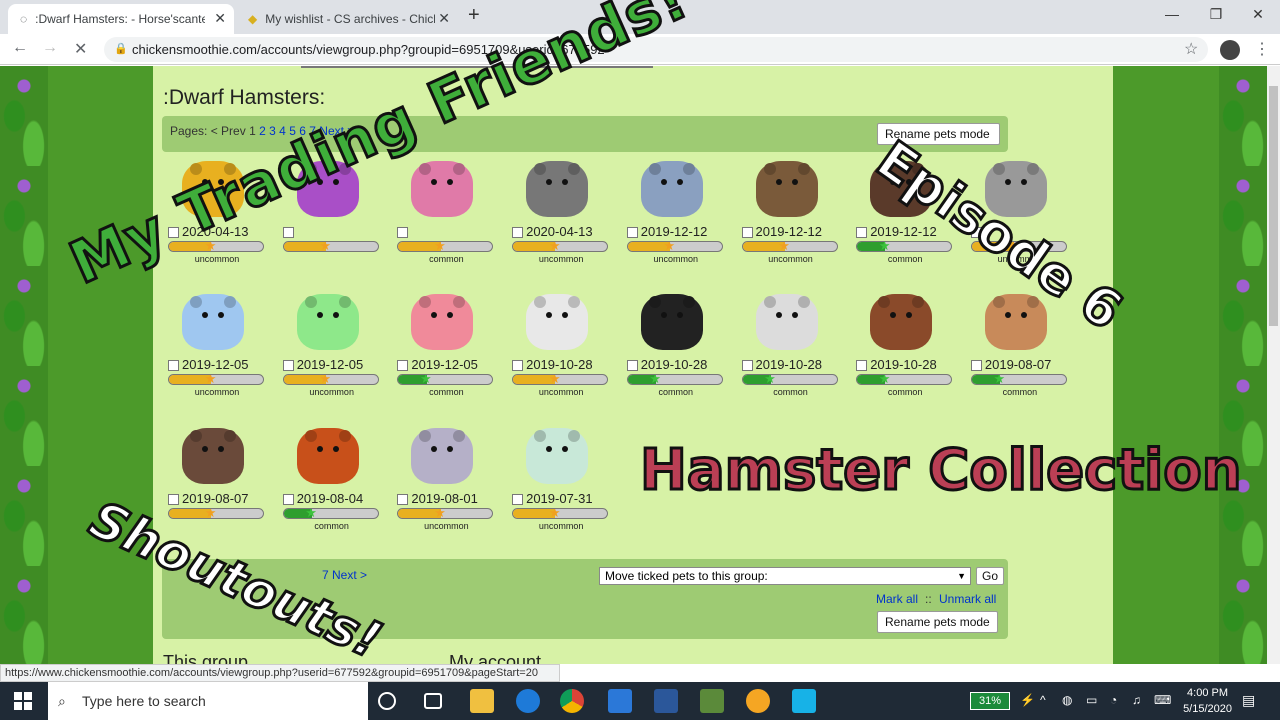 The width and height of the screenshot is (1280, 720). I want to click on back-icon: ←, so click(20, 48).